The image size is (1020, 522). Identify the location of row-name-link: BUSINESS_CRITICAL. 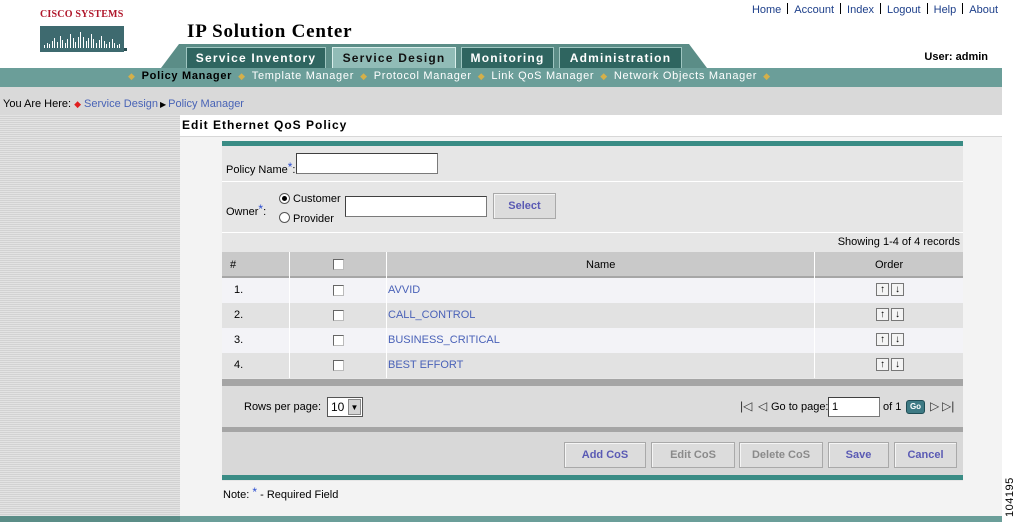
(444, 340).